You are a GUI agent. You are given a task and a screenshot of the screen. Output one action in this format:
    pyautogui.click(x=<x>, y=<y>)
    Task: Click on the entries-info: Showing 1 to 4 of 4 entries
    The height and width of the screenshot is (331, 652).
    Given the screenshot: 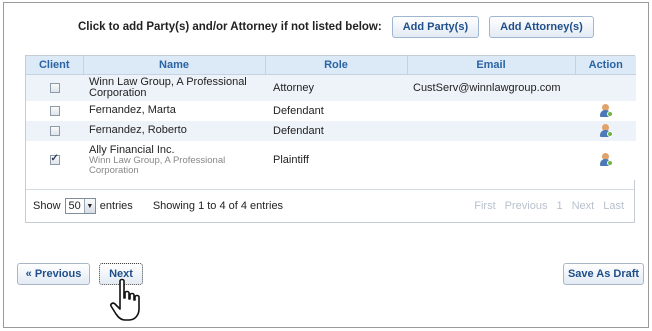 What is the action you would take?
    pyautogui.click(x=218, y=206)
    